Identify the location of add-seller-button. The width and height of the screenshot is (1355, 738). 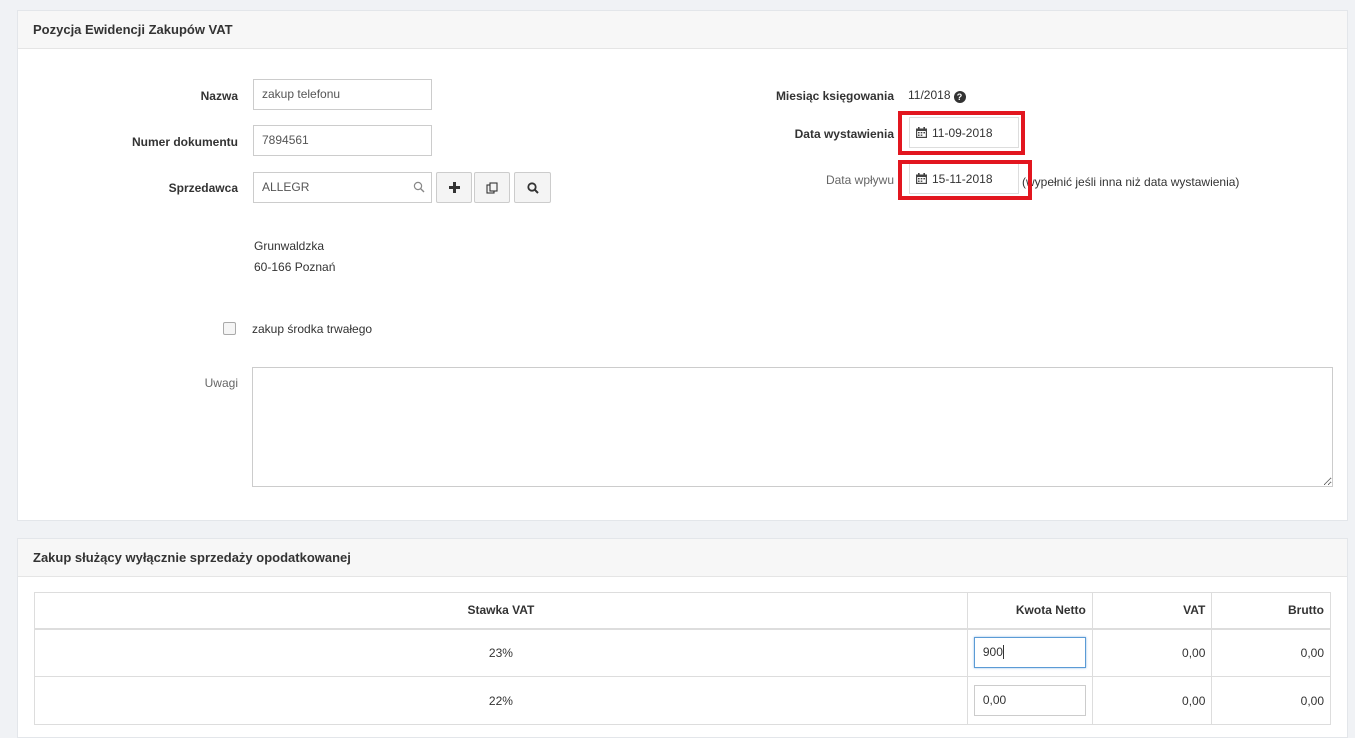
(454, 187).